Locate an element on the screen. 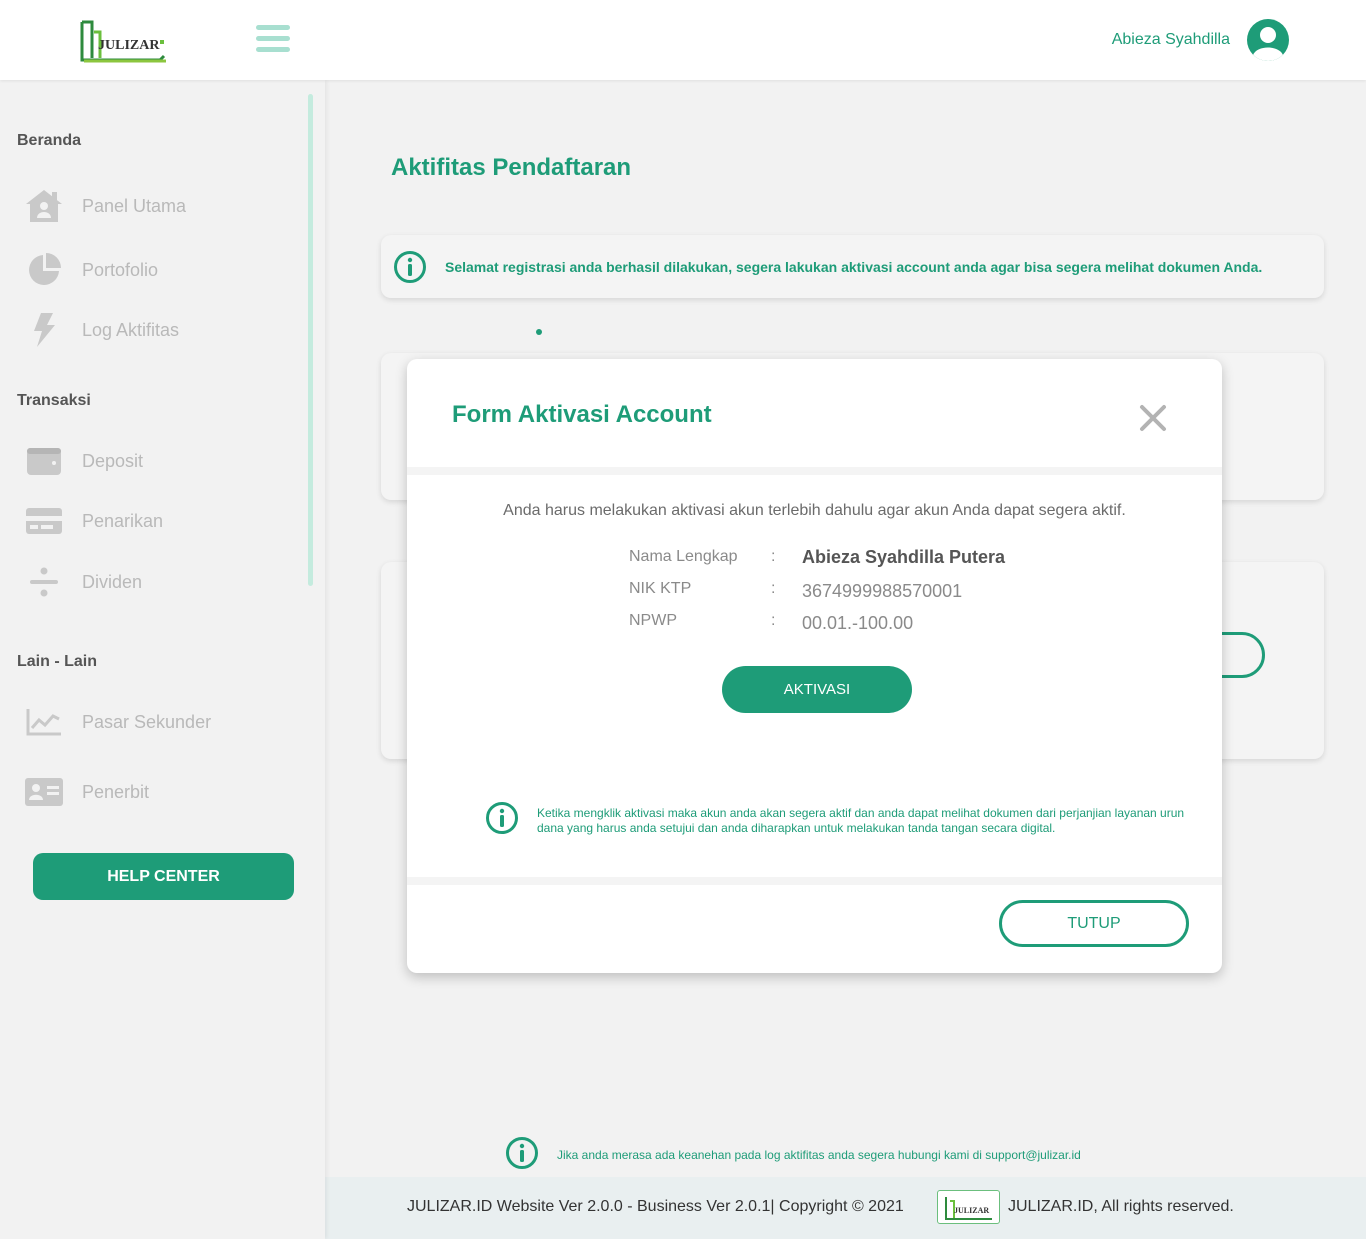 This screenshot has width=1366, height=1239. pie-chart-icon is located at coordinates (44, 270).